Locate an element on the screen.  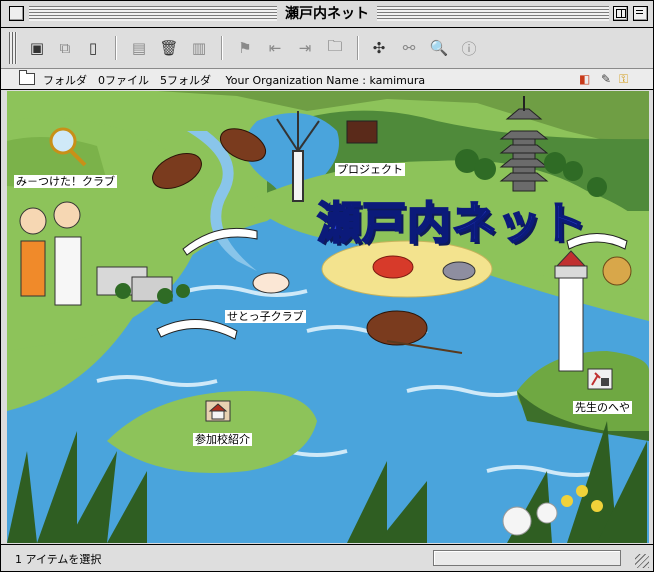
user-info-icon: ⓘ is located at coordinates (469, 48).